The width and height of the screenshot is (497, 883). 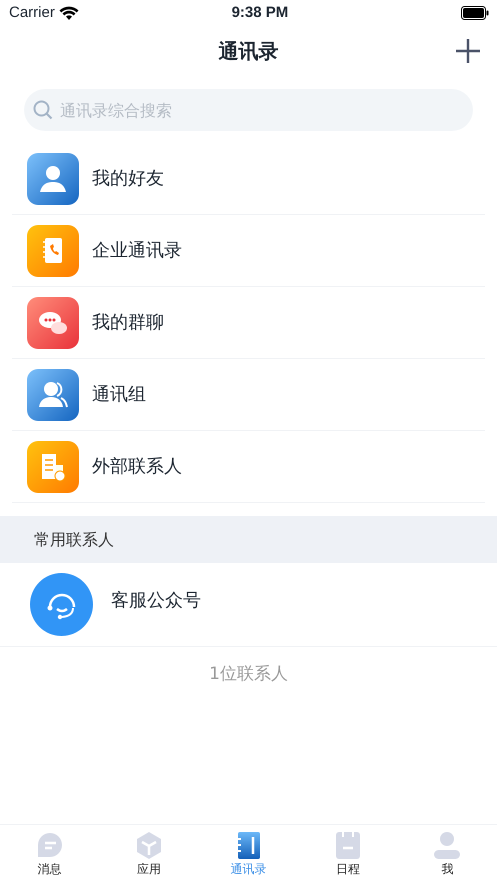 What do you see at coordinates (149, 845) in the screenshot?
I see `cube-icon` at bounding box center [149, 845].